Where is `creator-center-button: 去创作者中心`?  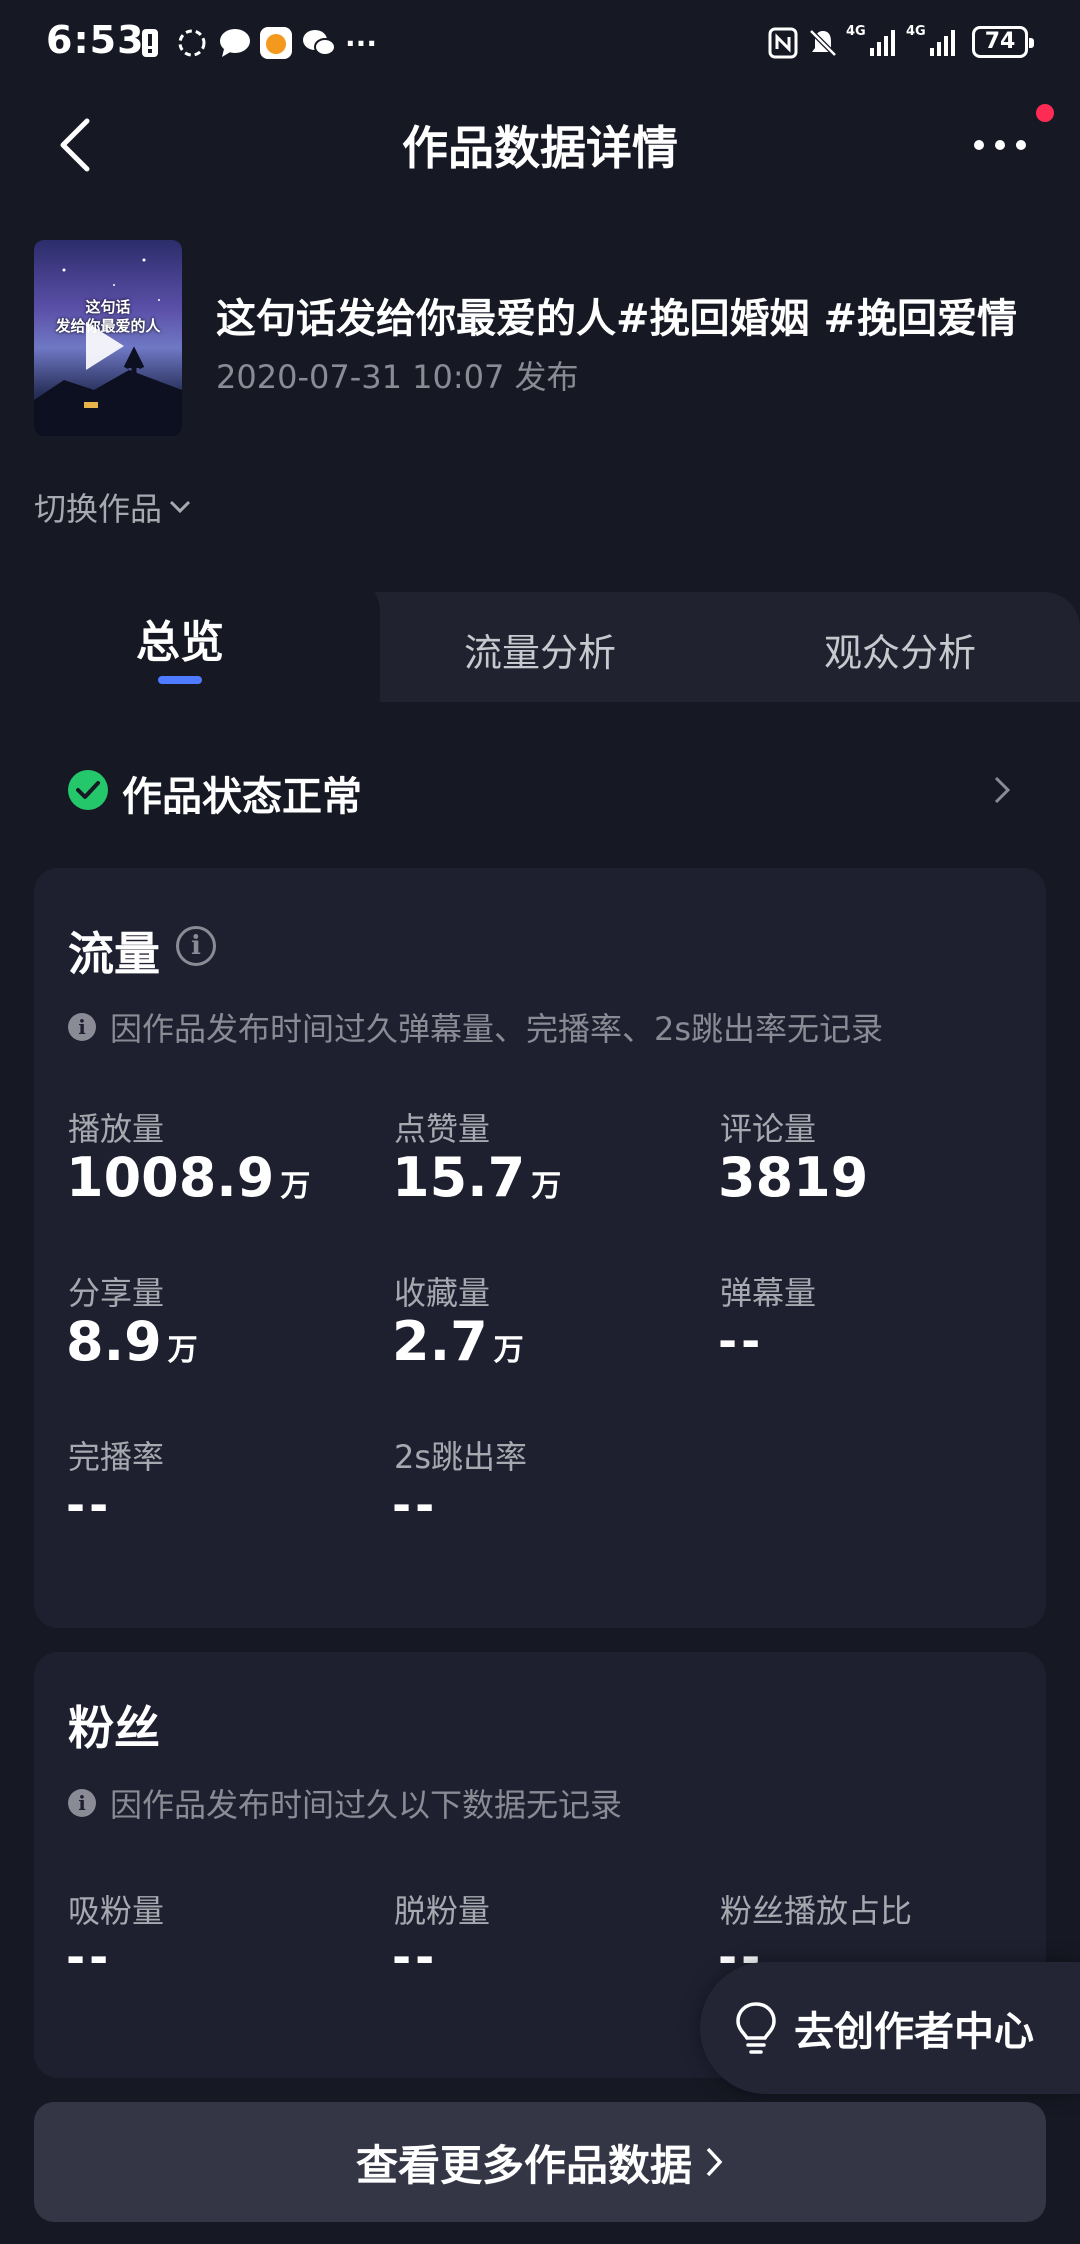 creator-center-button: 去创作者中心 is located at coordinates (890, 2028).